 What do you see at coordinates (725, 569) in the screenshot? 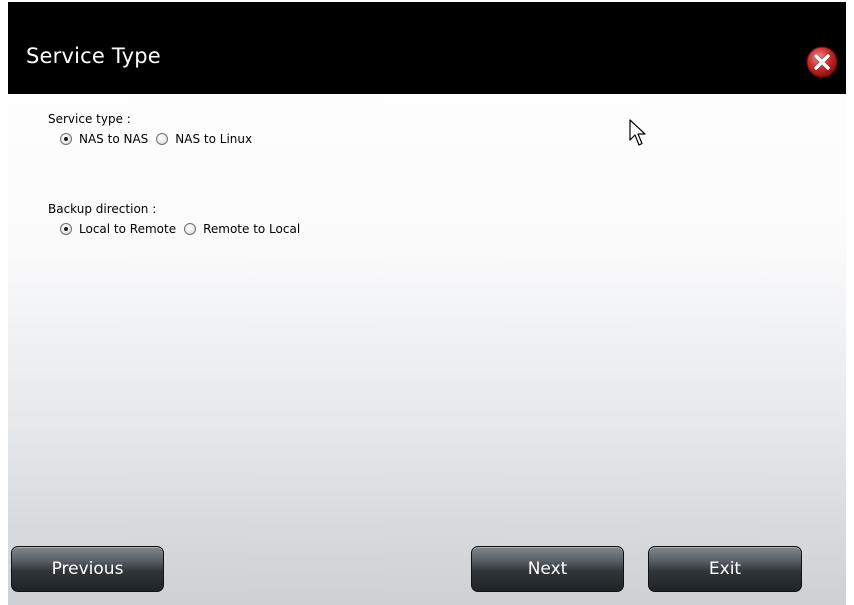
I see `exit-button: Exit` at bounding box center [725, 569].